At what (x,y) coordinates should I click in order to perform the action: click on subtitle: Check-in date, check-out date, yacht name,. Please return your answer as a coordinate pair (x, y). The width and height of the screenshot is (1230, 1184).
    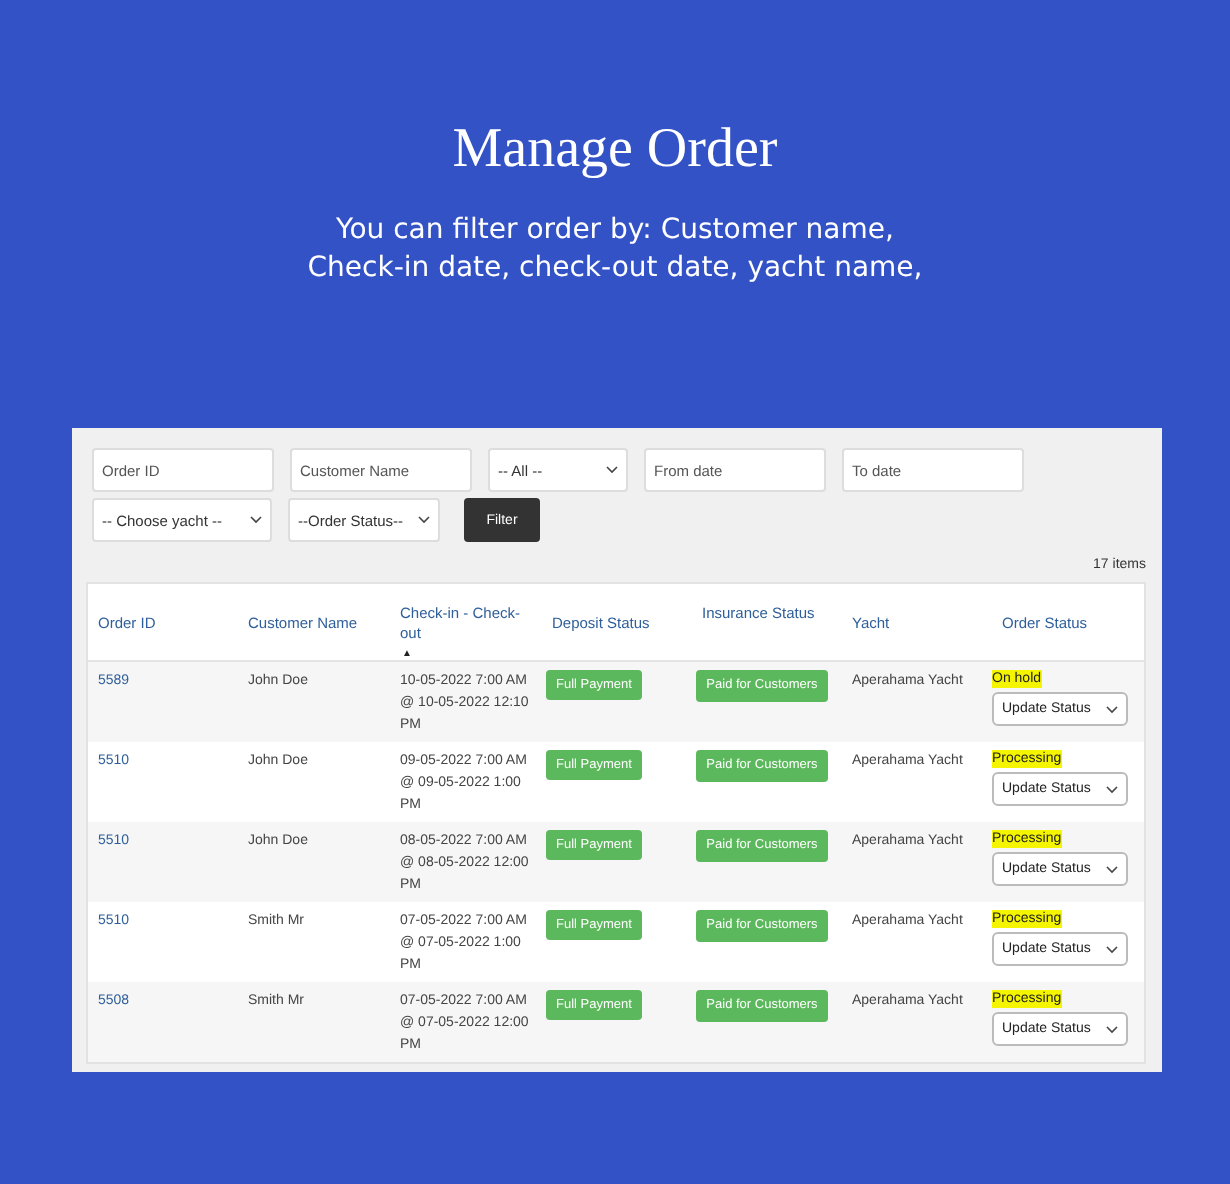
    Looking at the image, I should click on (615, 269).